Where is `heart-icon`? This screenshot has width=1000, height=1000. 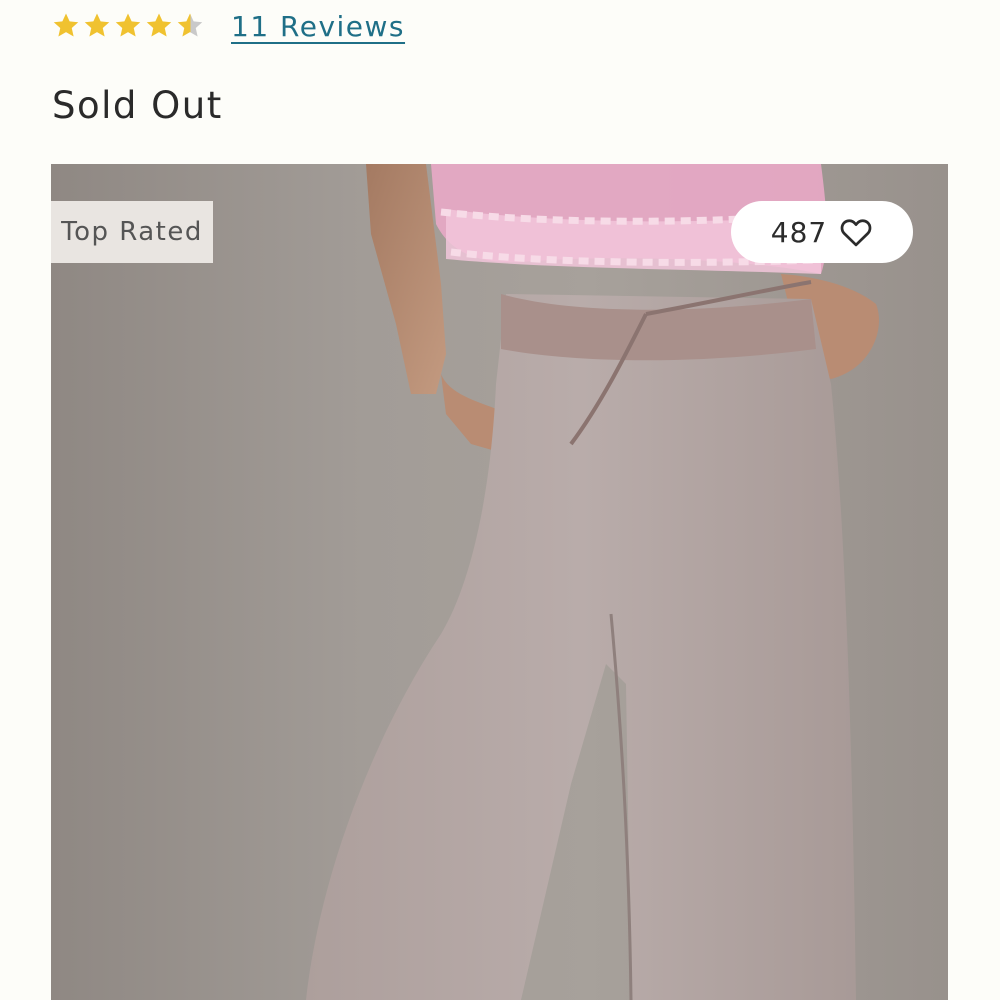 heart-icon is located at coordinates (856, 233).